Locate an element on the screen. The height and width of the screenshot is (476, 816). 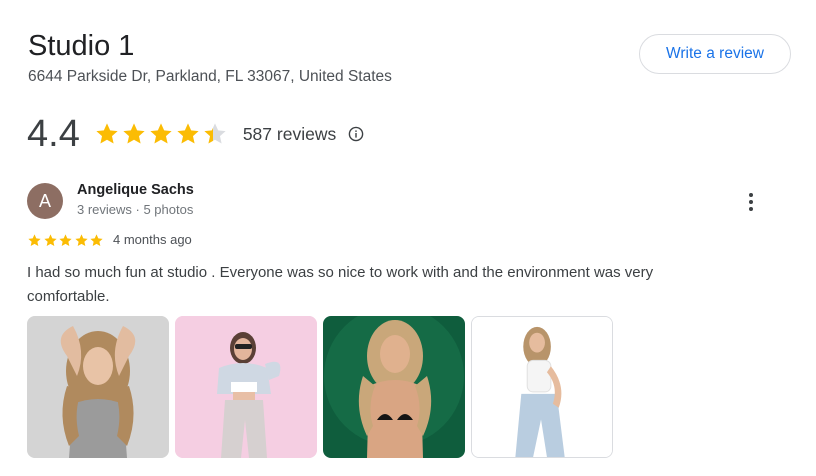
photo-pink-backdrop-icon is located at coordinates (246, 387).